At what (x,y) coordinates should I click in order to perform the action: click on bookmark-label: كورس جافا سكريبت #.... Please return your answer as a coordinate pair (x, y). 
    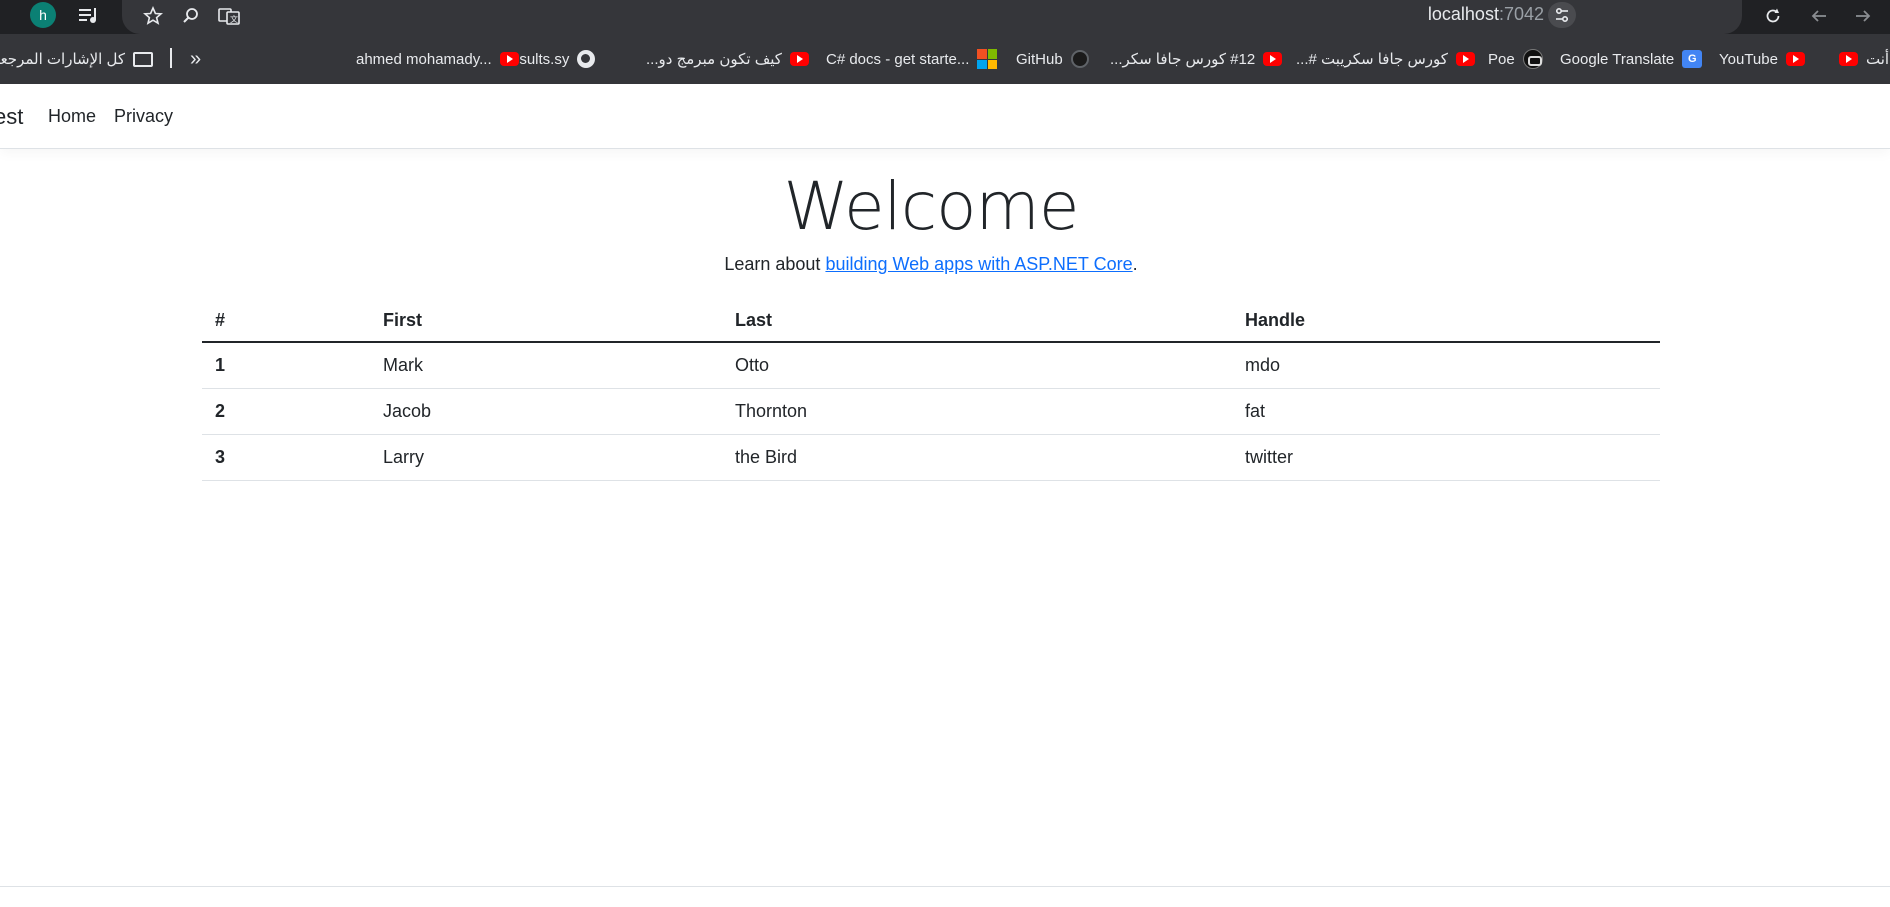
    Looking at the image, I should click on (1372, 59).